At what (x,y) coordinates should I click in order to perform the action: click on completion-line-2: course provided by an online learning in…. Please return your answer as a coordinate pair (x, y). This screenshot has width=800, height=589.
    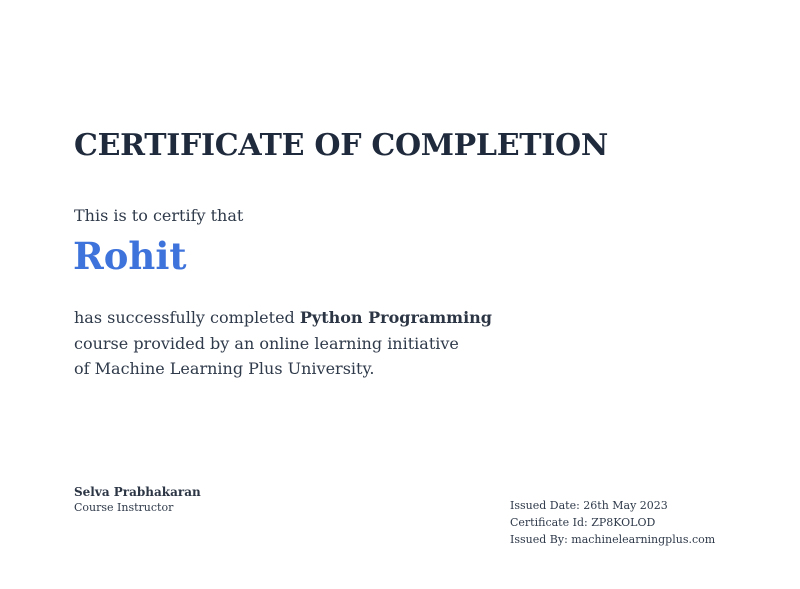
    Looking at the image, I should click on (266, 343).